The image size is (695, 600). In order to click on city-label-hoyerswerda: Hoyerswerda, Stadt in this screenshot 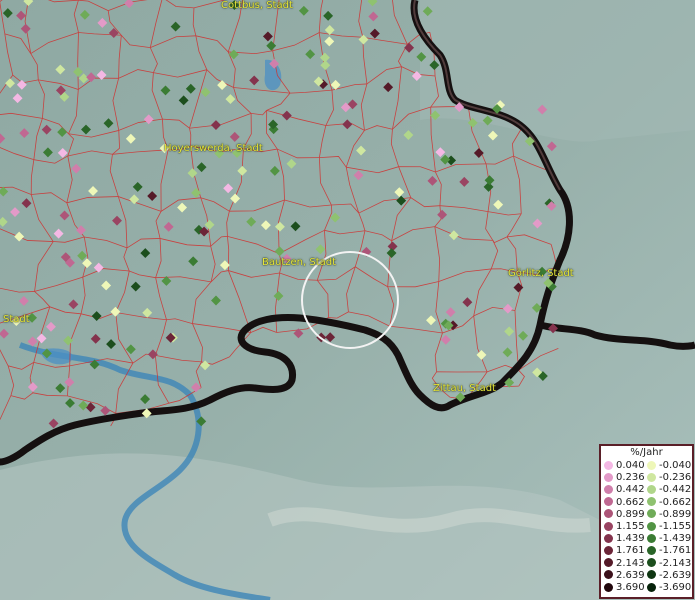, I will do `click(213, 148)`.